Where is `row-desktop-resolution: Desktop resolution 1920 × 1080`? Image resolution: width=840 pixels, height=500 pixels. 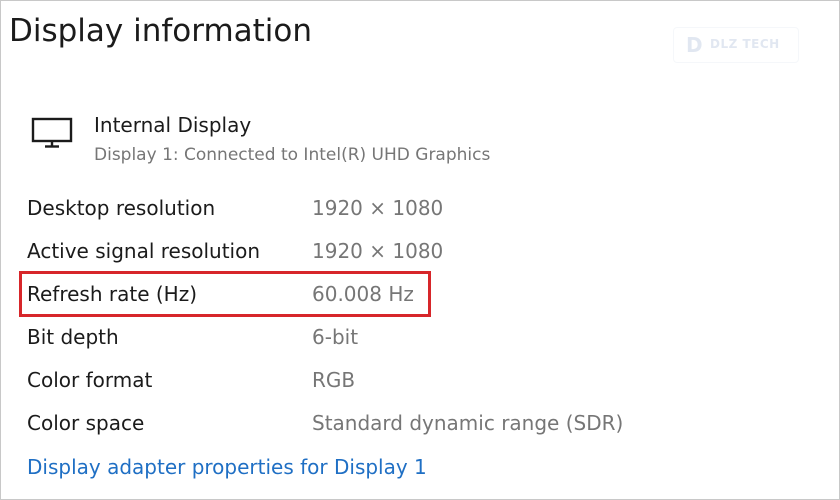
row-desktop-resolution: Desktop resolution 1920 × 1080 is located at coordinates (387, 211).